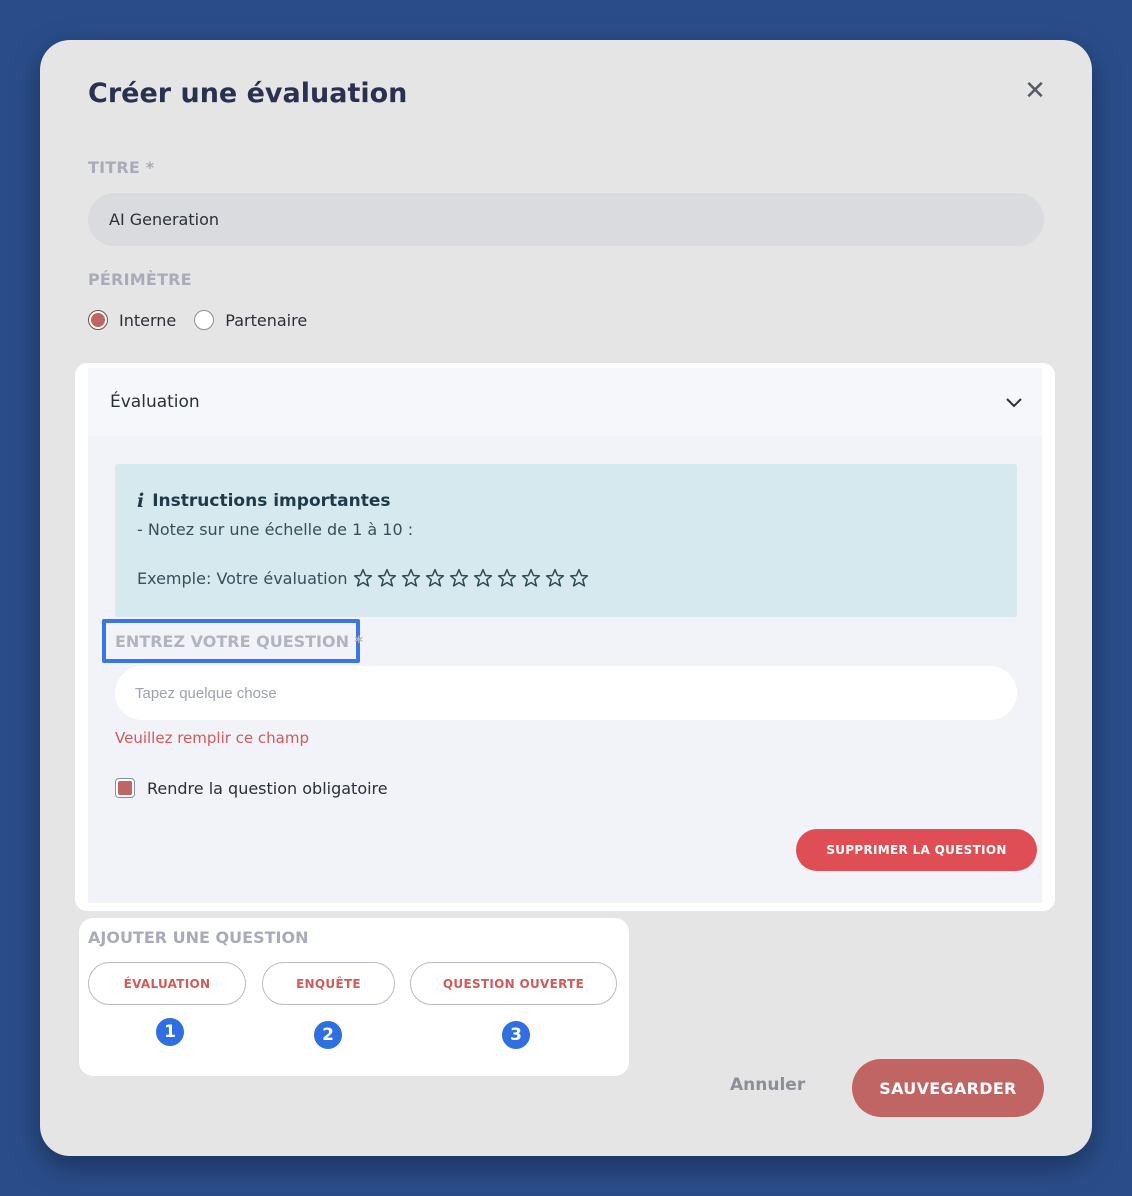 The width and height of the screenshot is (1132, 1196). I want to click on perimetre-radio-group: Interne Partenaire, so click(206, 320).